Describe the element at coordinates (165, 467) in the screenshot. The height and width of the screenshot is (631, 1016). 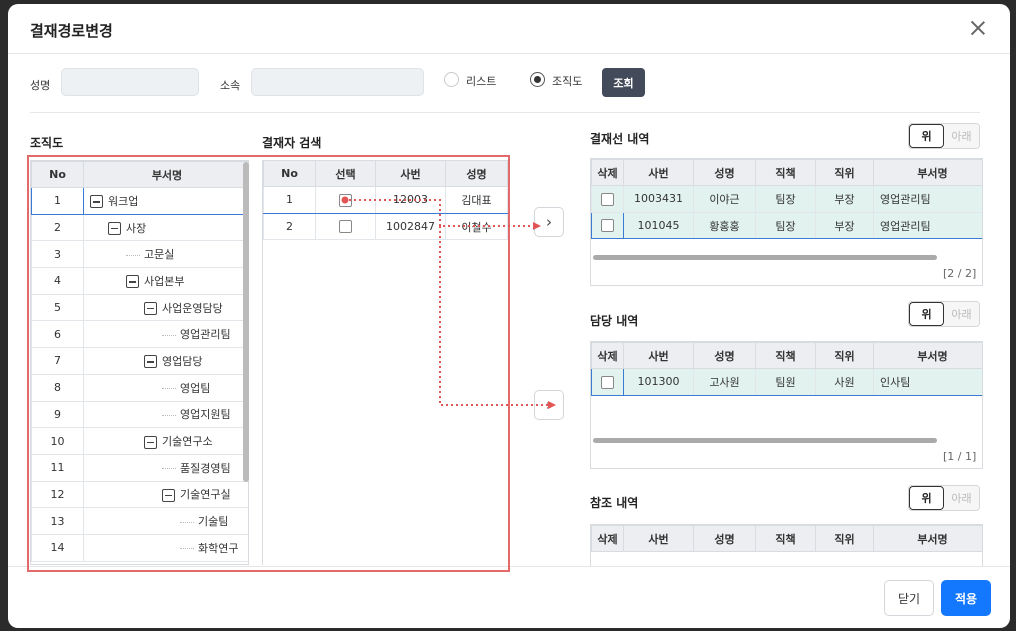
I see `tree-node: 품질경영팀` at that location.